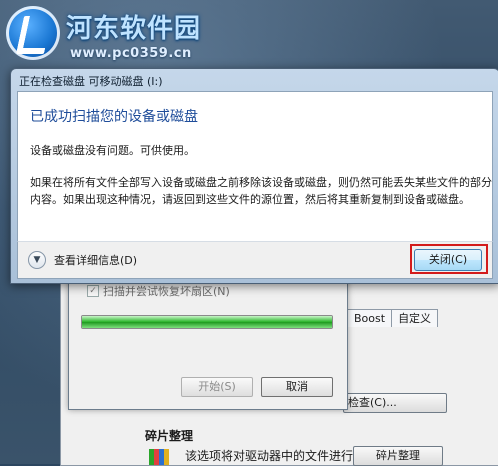 The height and width of the screenshot is (466, 498). What do you see at coordinates (93, 291) in the screenshot?
I see `scan-option-checkbox: ✓` at bounding box center [93, 291].